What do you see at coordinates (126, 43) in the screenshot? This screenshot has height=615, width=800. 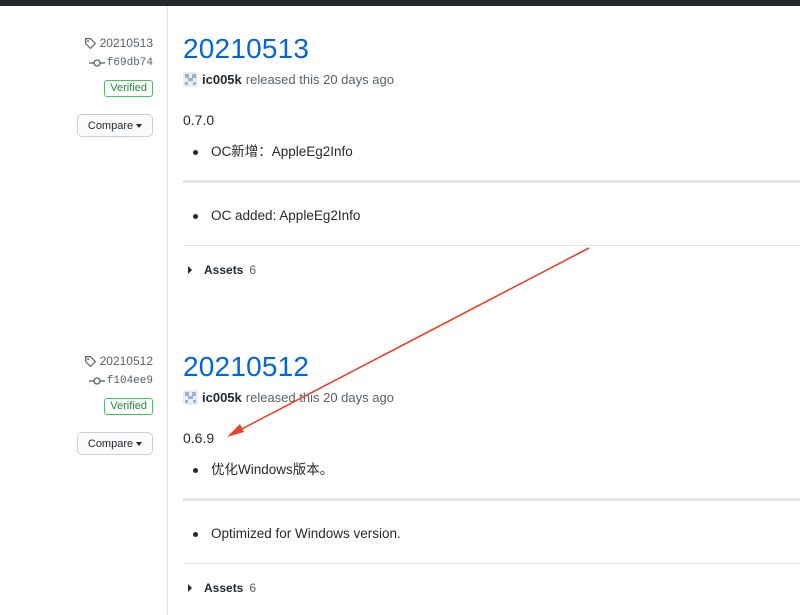 I see `tag-name: 20210513` at bounding box center [126, 43].